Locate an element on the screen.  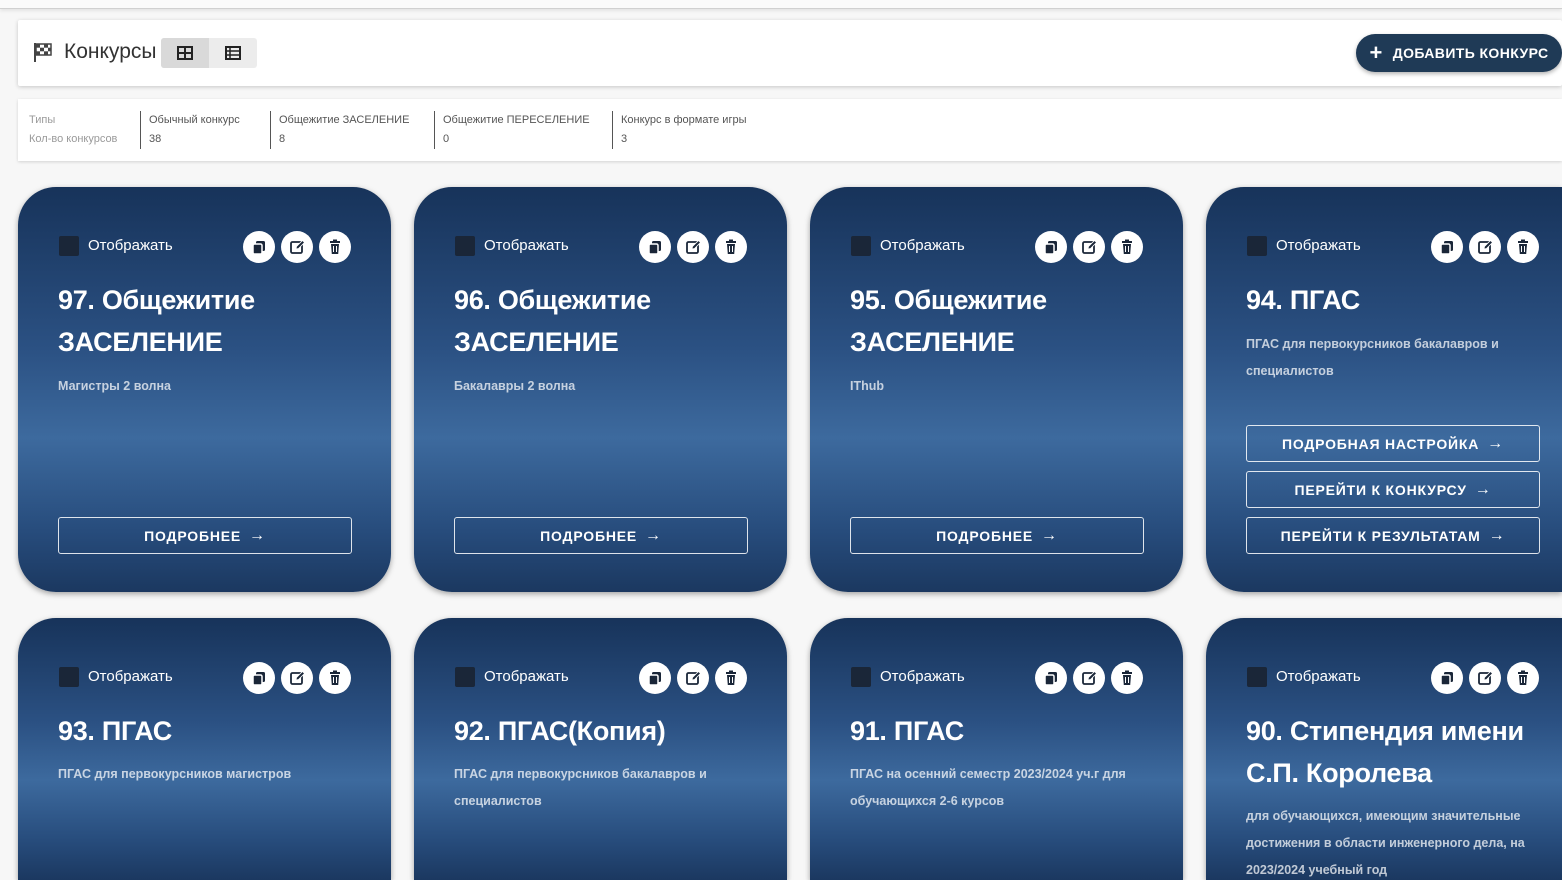
count-label: Кол-во конкурсов is located at coordinates (73, 139).